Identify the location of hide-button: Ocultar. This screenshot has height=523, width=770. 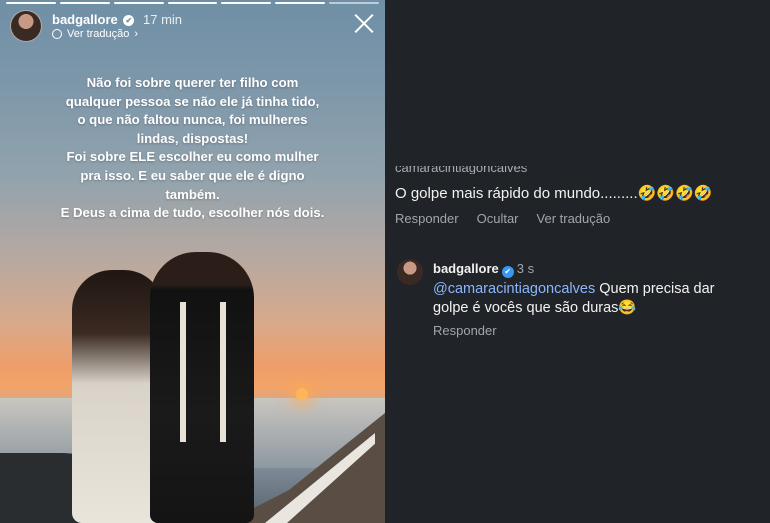
(498, 218).